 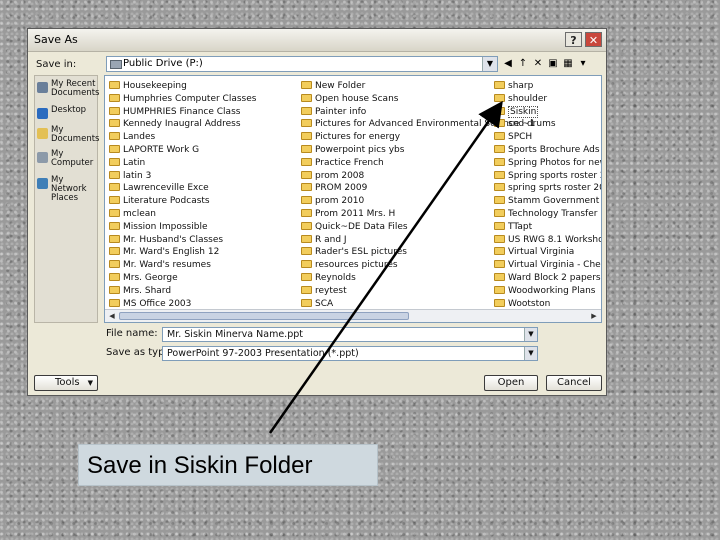 What do you see at coordinates (350, 334) in the screenshot?
I see `file-name-field: Mr. Siskin Minerva Name.ppt ▼` at bounding box center [350, 334].